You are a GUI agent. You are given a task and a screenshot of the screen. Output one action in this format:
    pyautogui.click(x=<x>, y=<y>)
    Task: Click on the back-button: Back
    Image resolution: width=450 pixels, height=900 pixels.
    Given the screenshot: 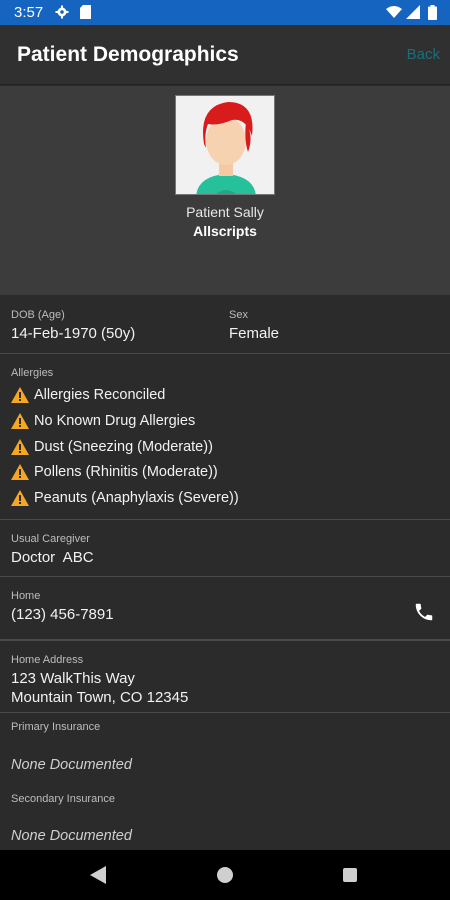 What is the action you would take?
    pyautogui.click(x=423, y=54)
    